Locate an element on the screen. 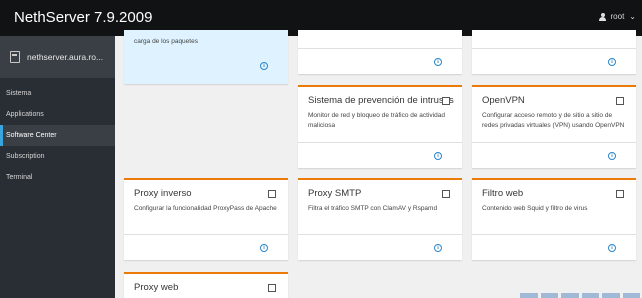  user-menu: root ⌄ is located at coordinates (617, 16).